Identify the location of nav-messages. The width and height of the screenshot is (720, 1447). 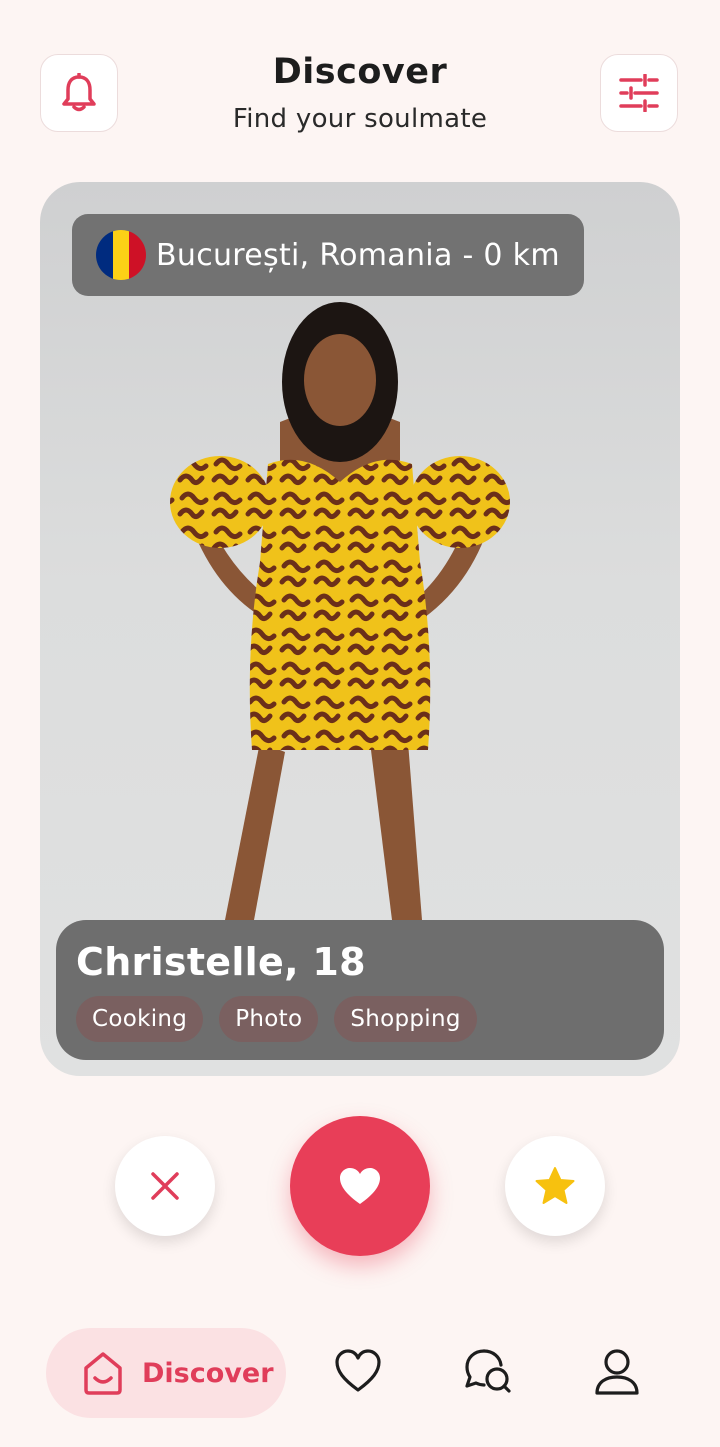
(488, 1373).